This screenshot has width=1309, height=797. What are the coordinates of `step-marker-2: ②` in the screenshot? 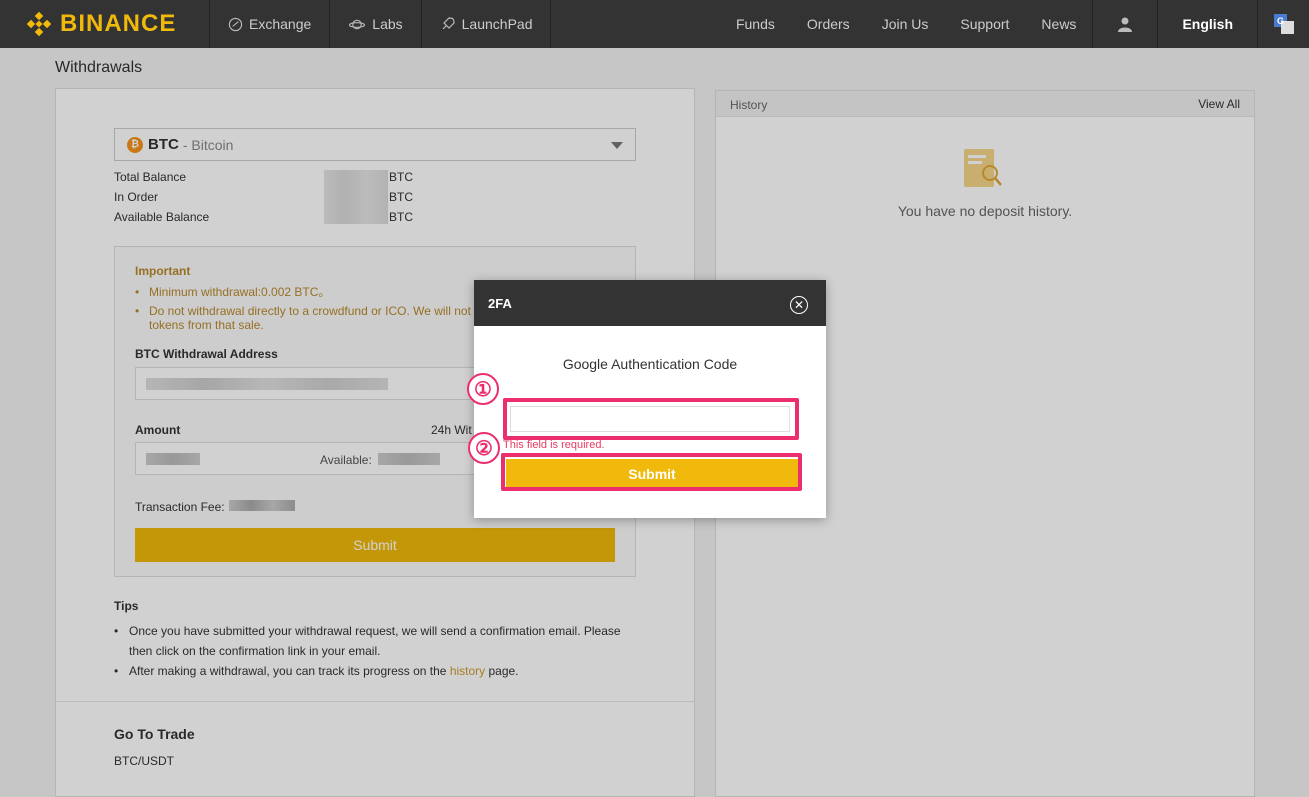 It's located at (484, 448).